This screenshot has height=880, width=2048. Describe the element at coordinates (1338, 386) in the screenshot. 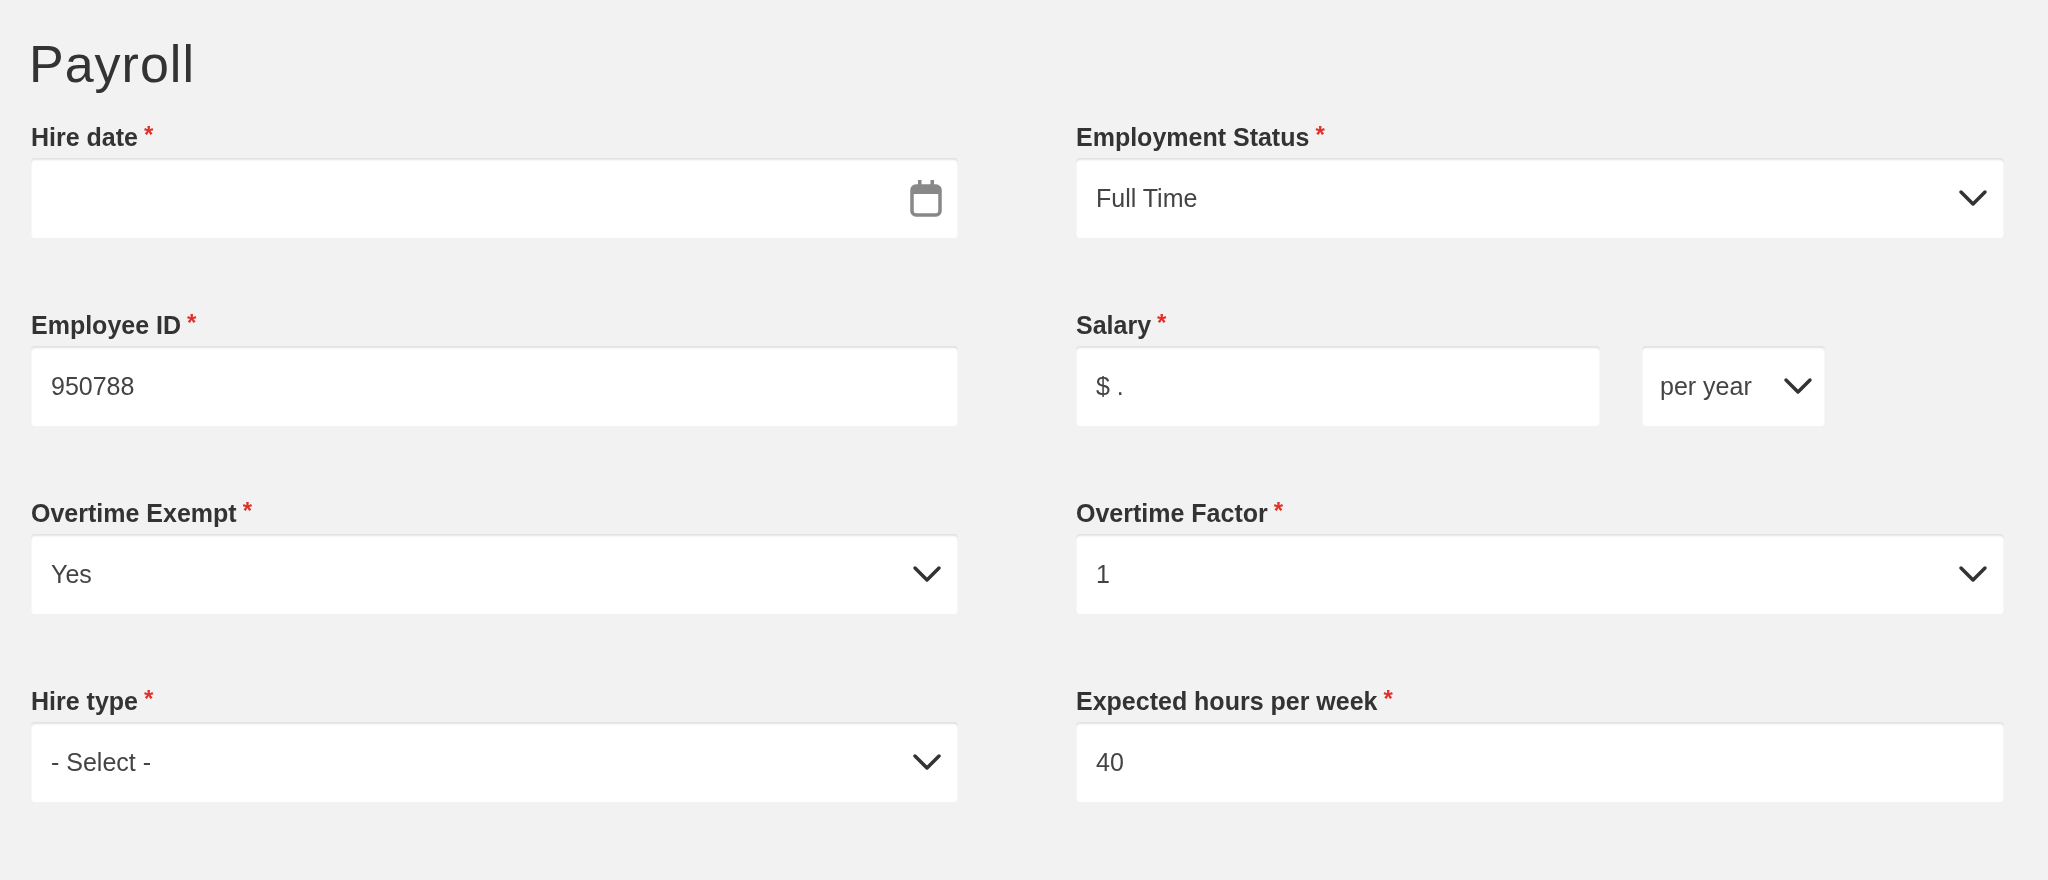

I see `input-field: $ .` at that location.